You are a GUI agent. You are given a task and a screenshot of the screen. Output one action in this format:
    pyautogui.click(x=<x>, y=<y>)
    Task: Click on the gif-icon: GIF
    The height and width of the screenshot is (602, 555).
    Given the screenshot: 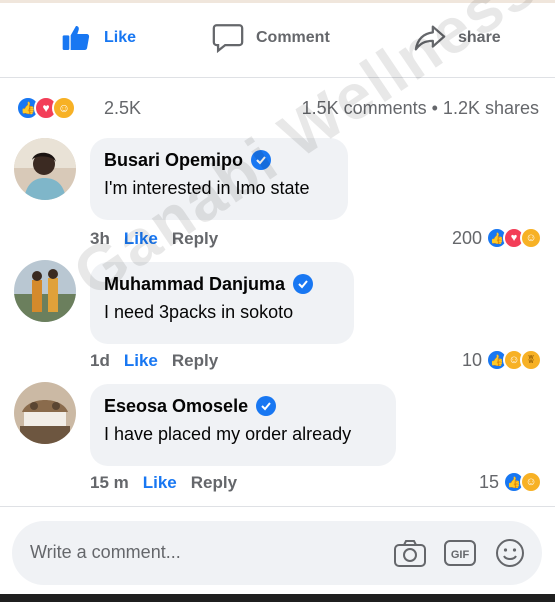 What is the action you would take?
    pyautogui.click(x=460, y=553)
    